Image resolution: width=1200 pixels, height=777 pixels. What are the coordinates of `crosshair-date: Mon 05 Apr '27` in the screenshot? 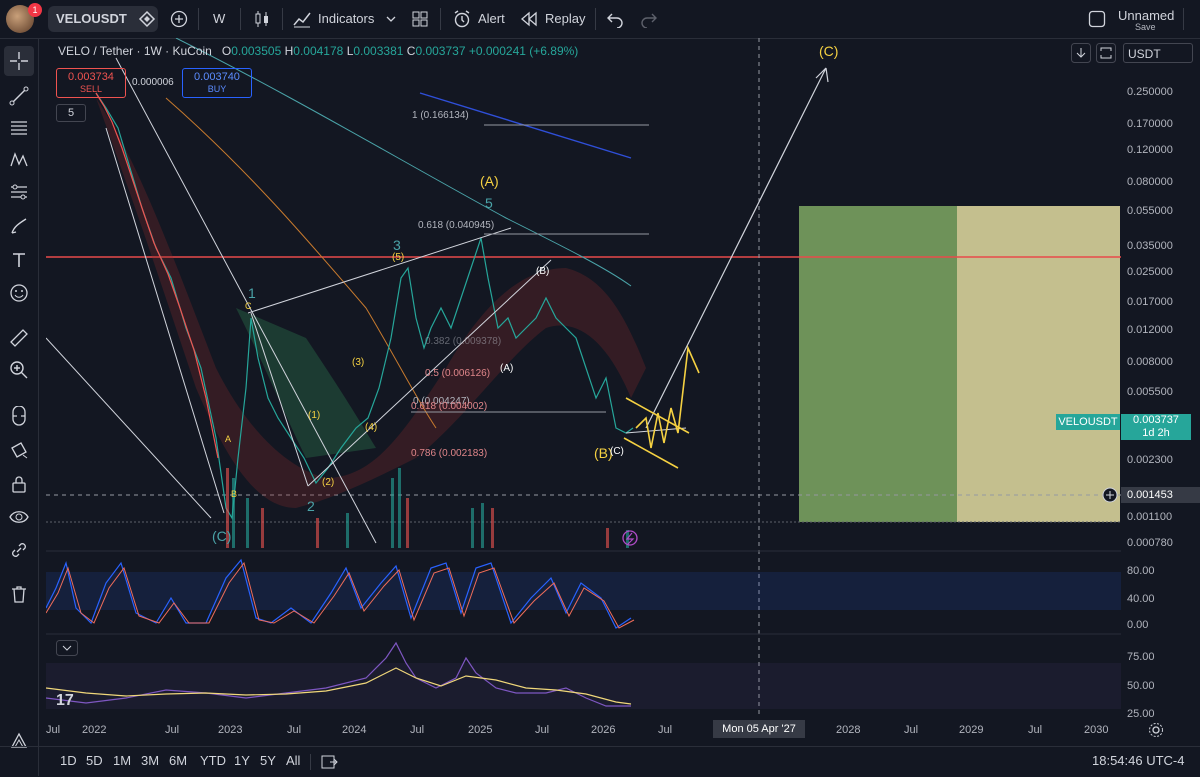 It's located at (759, 729).